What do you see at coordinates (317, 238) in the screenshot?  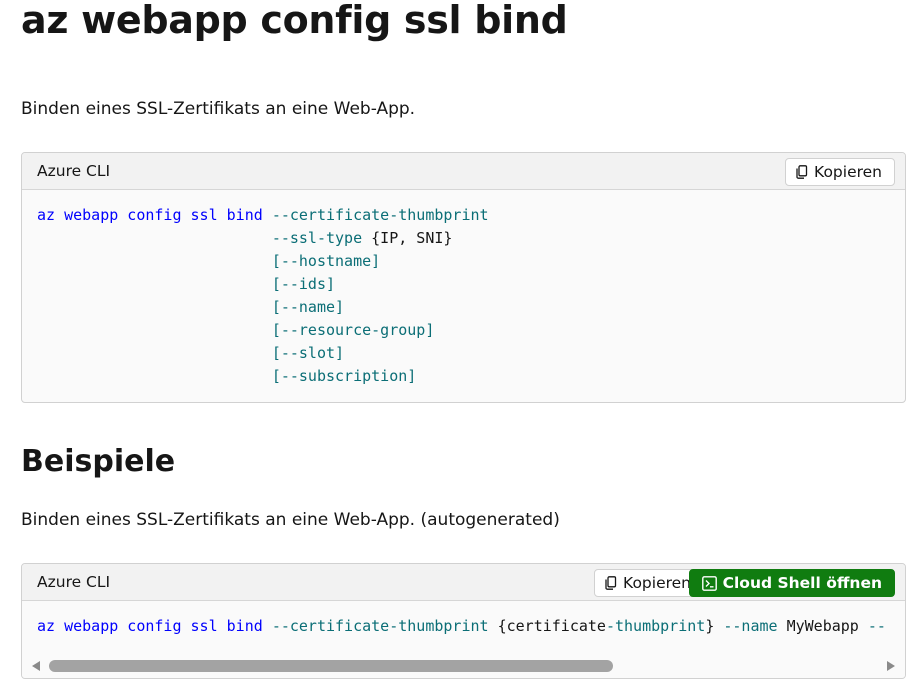 I see `code-token: --ssl-type` at bounding box center [317, 238].